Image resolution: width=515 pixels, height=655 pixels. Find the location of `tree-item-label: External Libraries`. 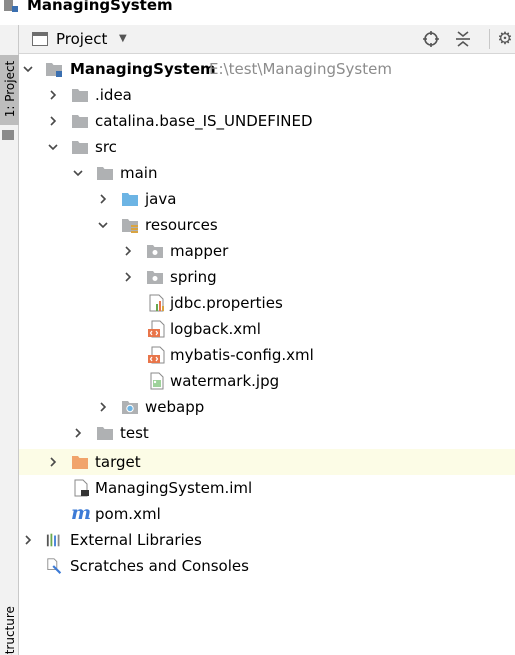

tree-item-label: External Libraries is located at coordinates (136, 540).